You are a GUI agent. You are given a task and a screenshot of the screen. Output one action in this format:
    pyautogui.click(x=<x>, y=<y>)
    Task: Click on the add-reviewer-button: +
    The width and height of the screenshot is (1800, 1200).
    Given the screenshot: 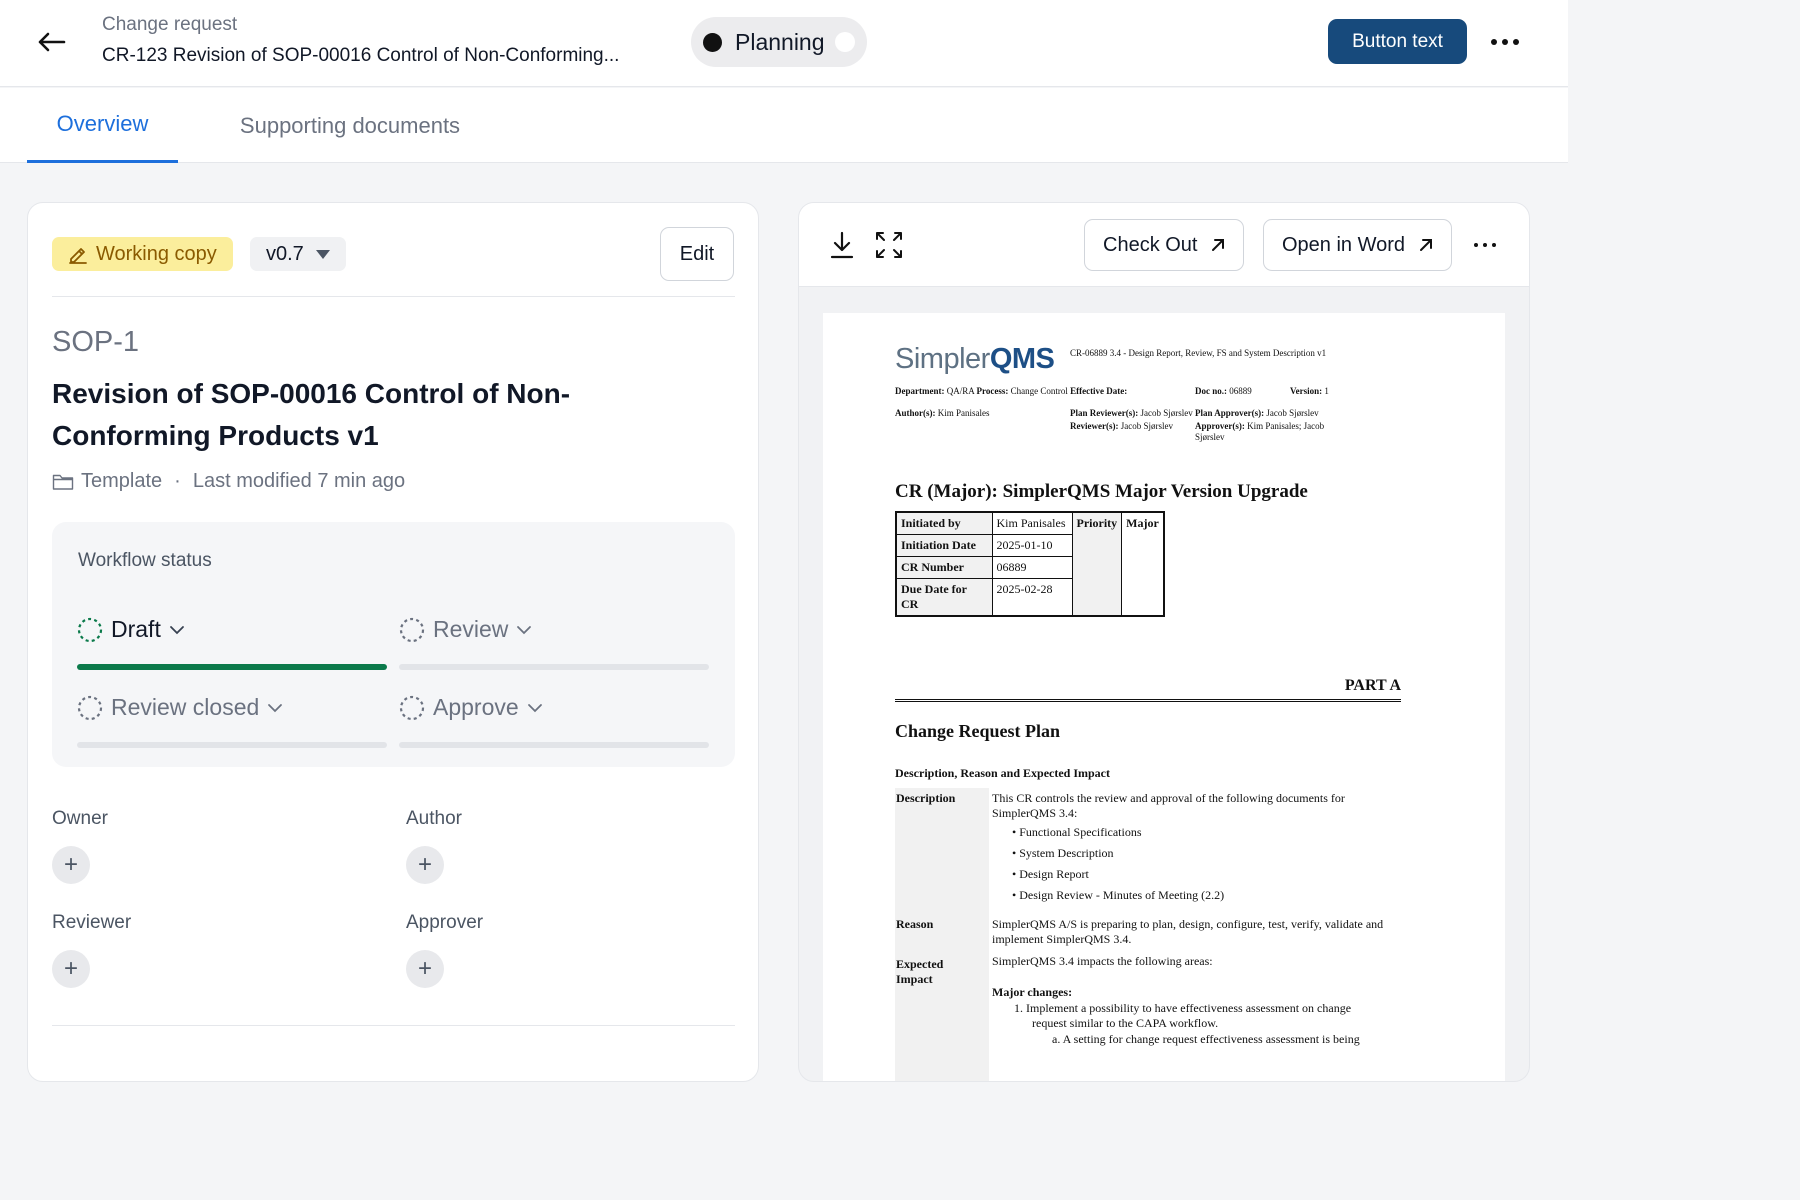 What is the action you would take?
    pyautogui.click(x=71, y=969)
    